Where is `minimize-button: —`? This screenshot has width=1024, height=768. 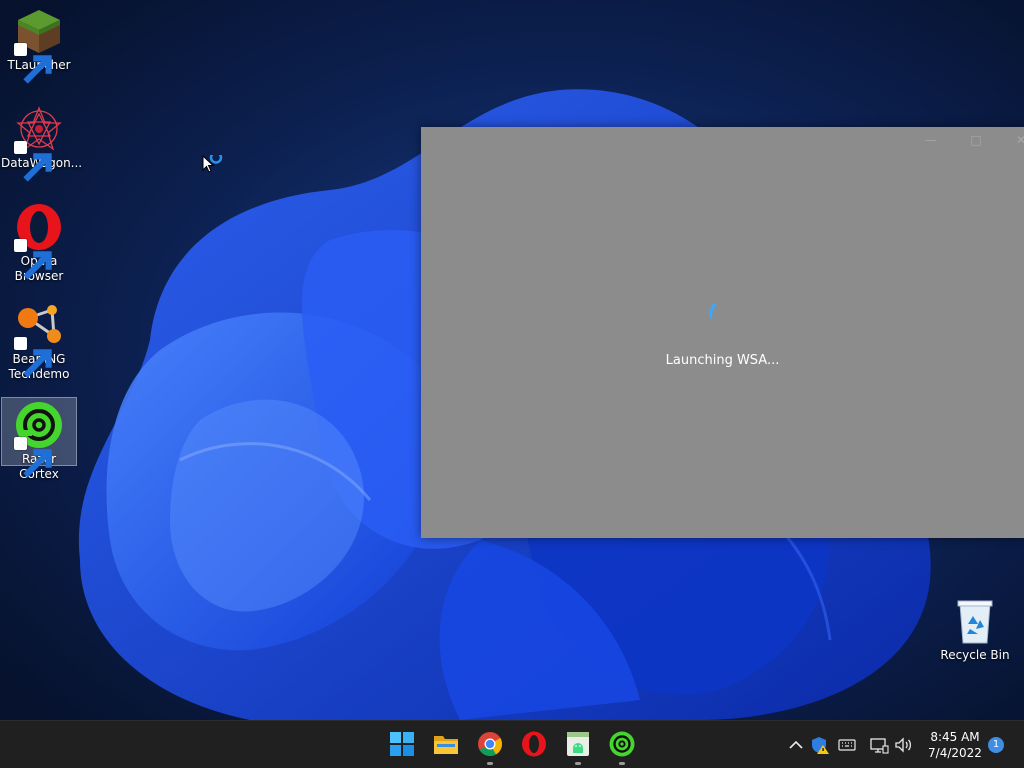
minimize-button: — is located at coordinates (931, 142).